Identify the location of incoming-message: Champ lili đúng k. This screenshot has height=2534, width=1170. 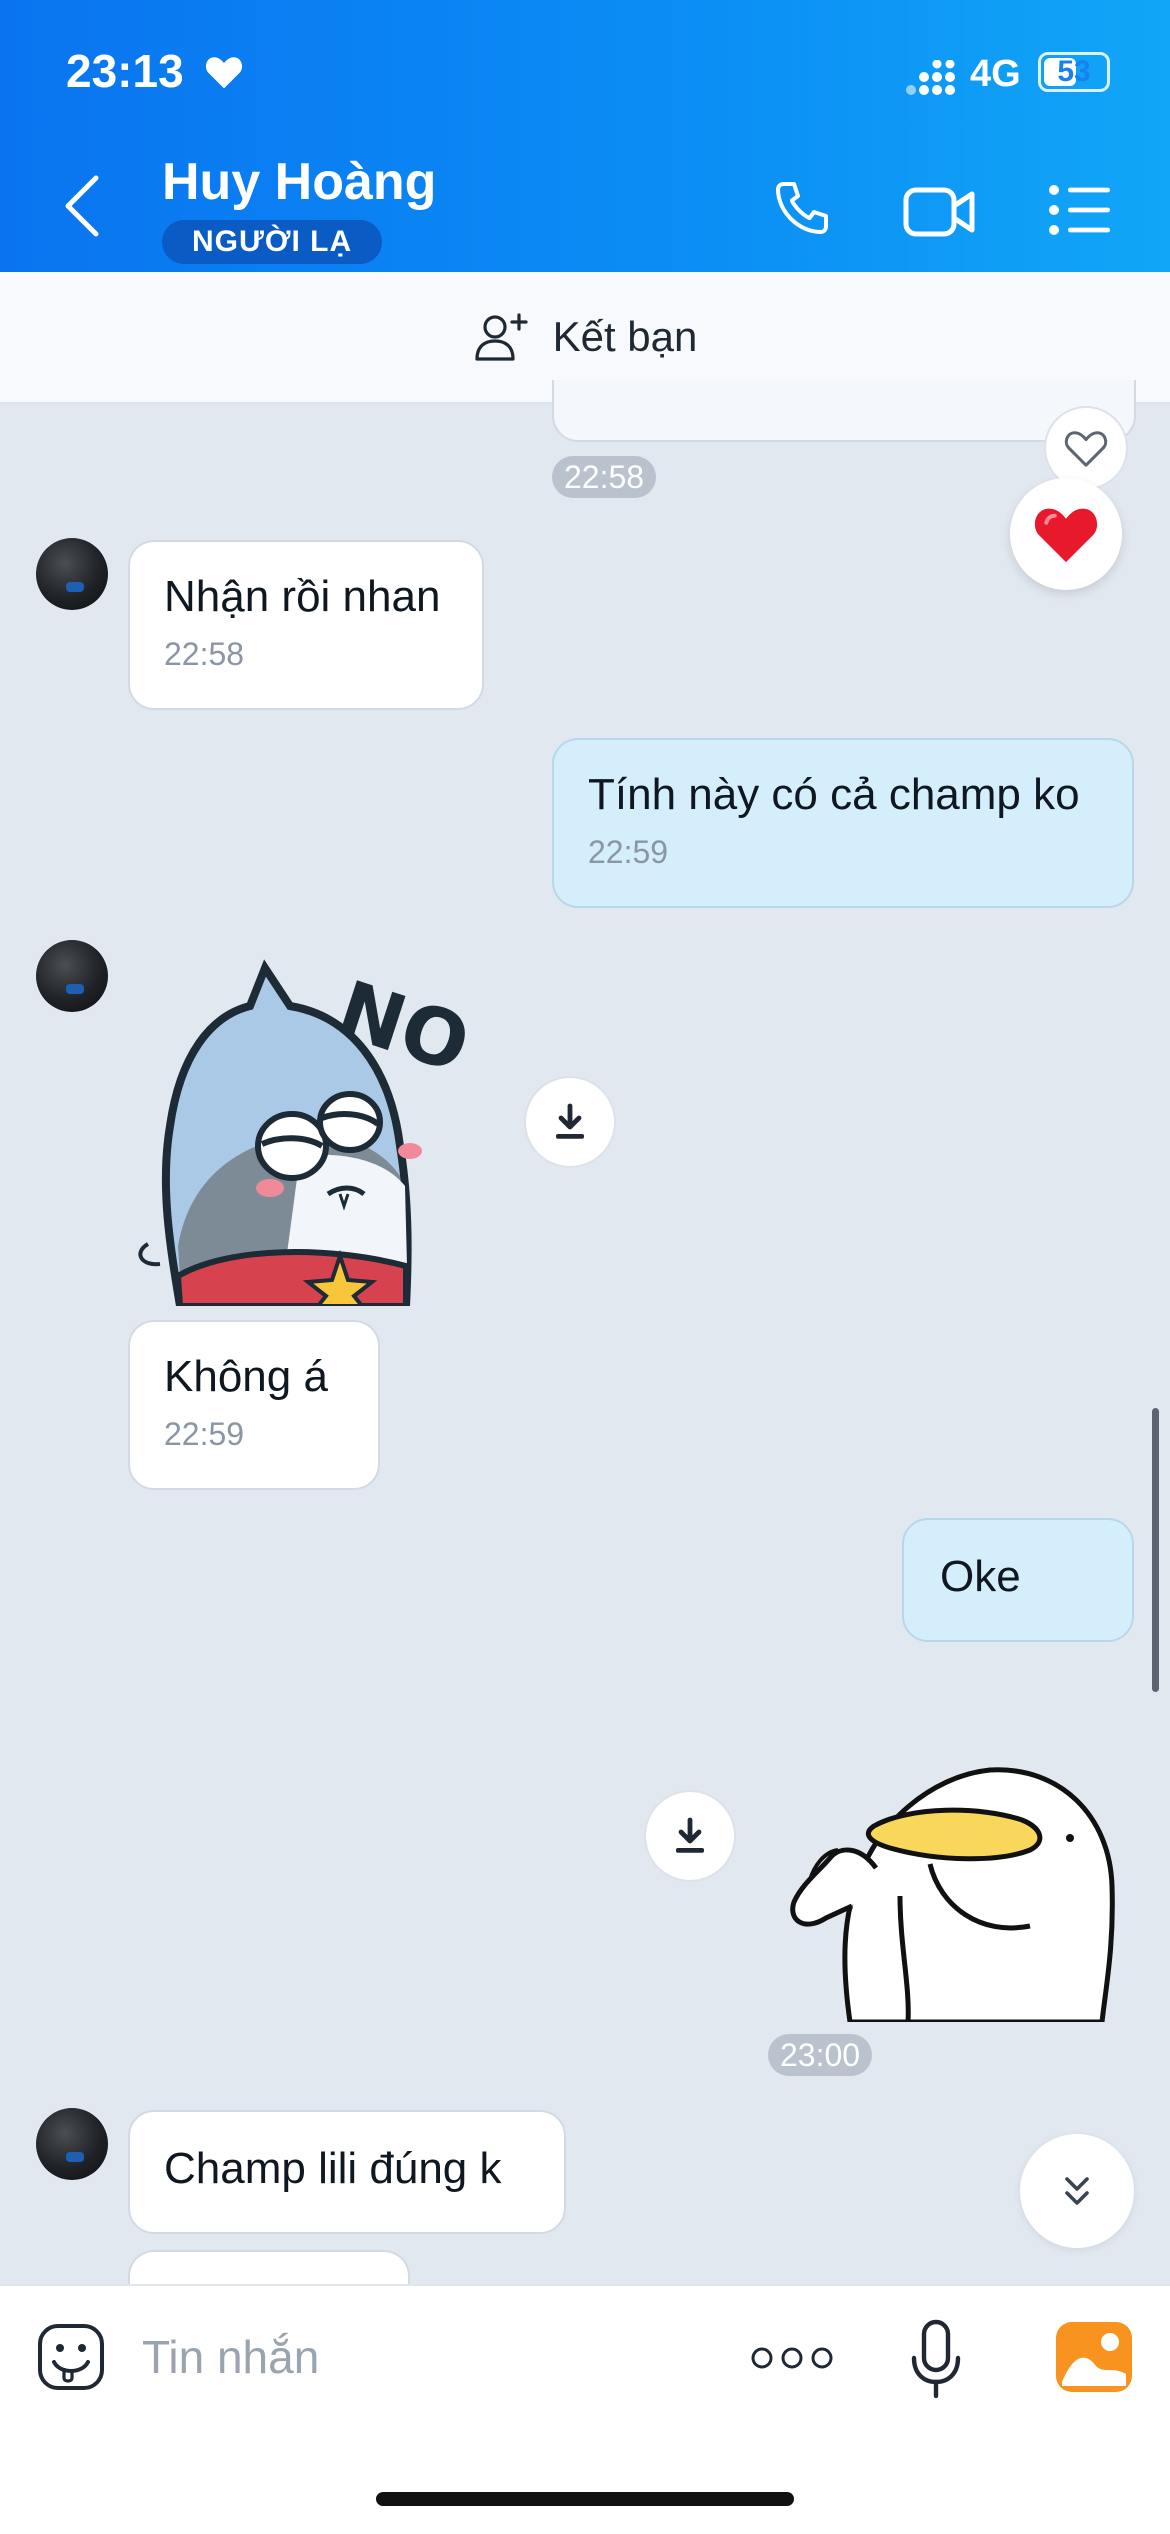
(347, 2172).